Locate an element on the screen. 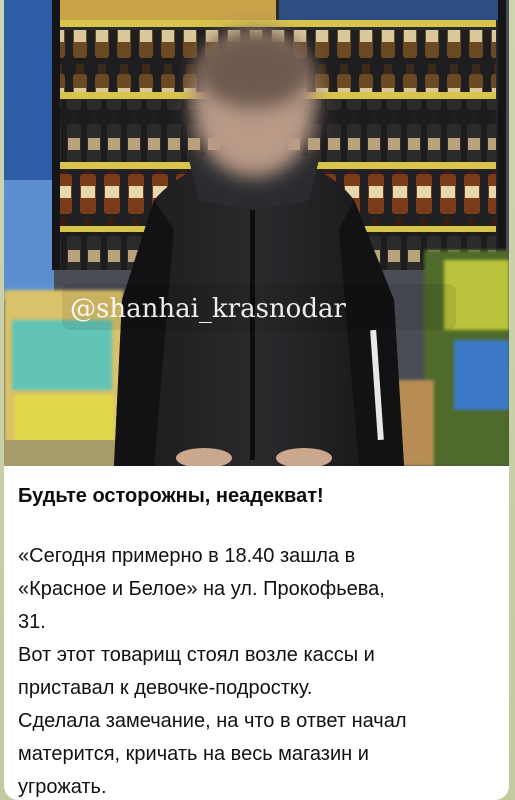 The image size is (515, 800). message-line: «Красное и Белое» на ул. Прокофьева, is located at coordinates (201, 589).